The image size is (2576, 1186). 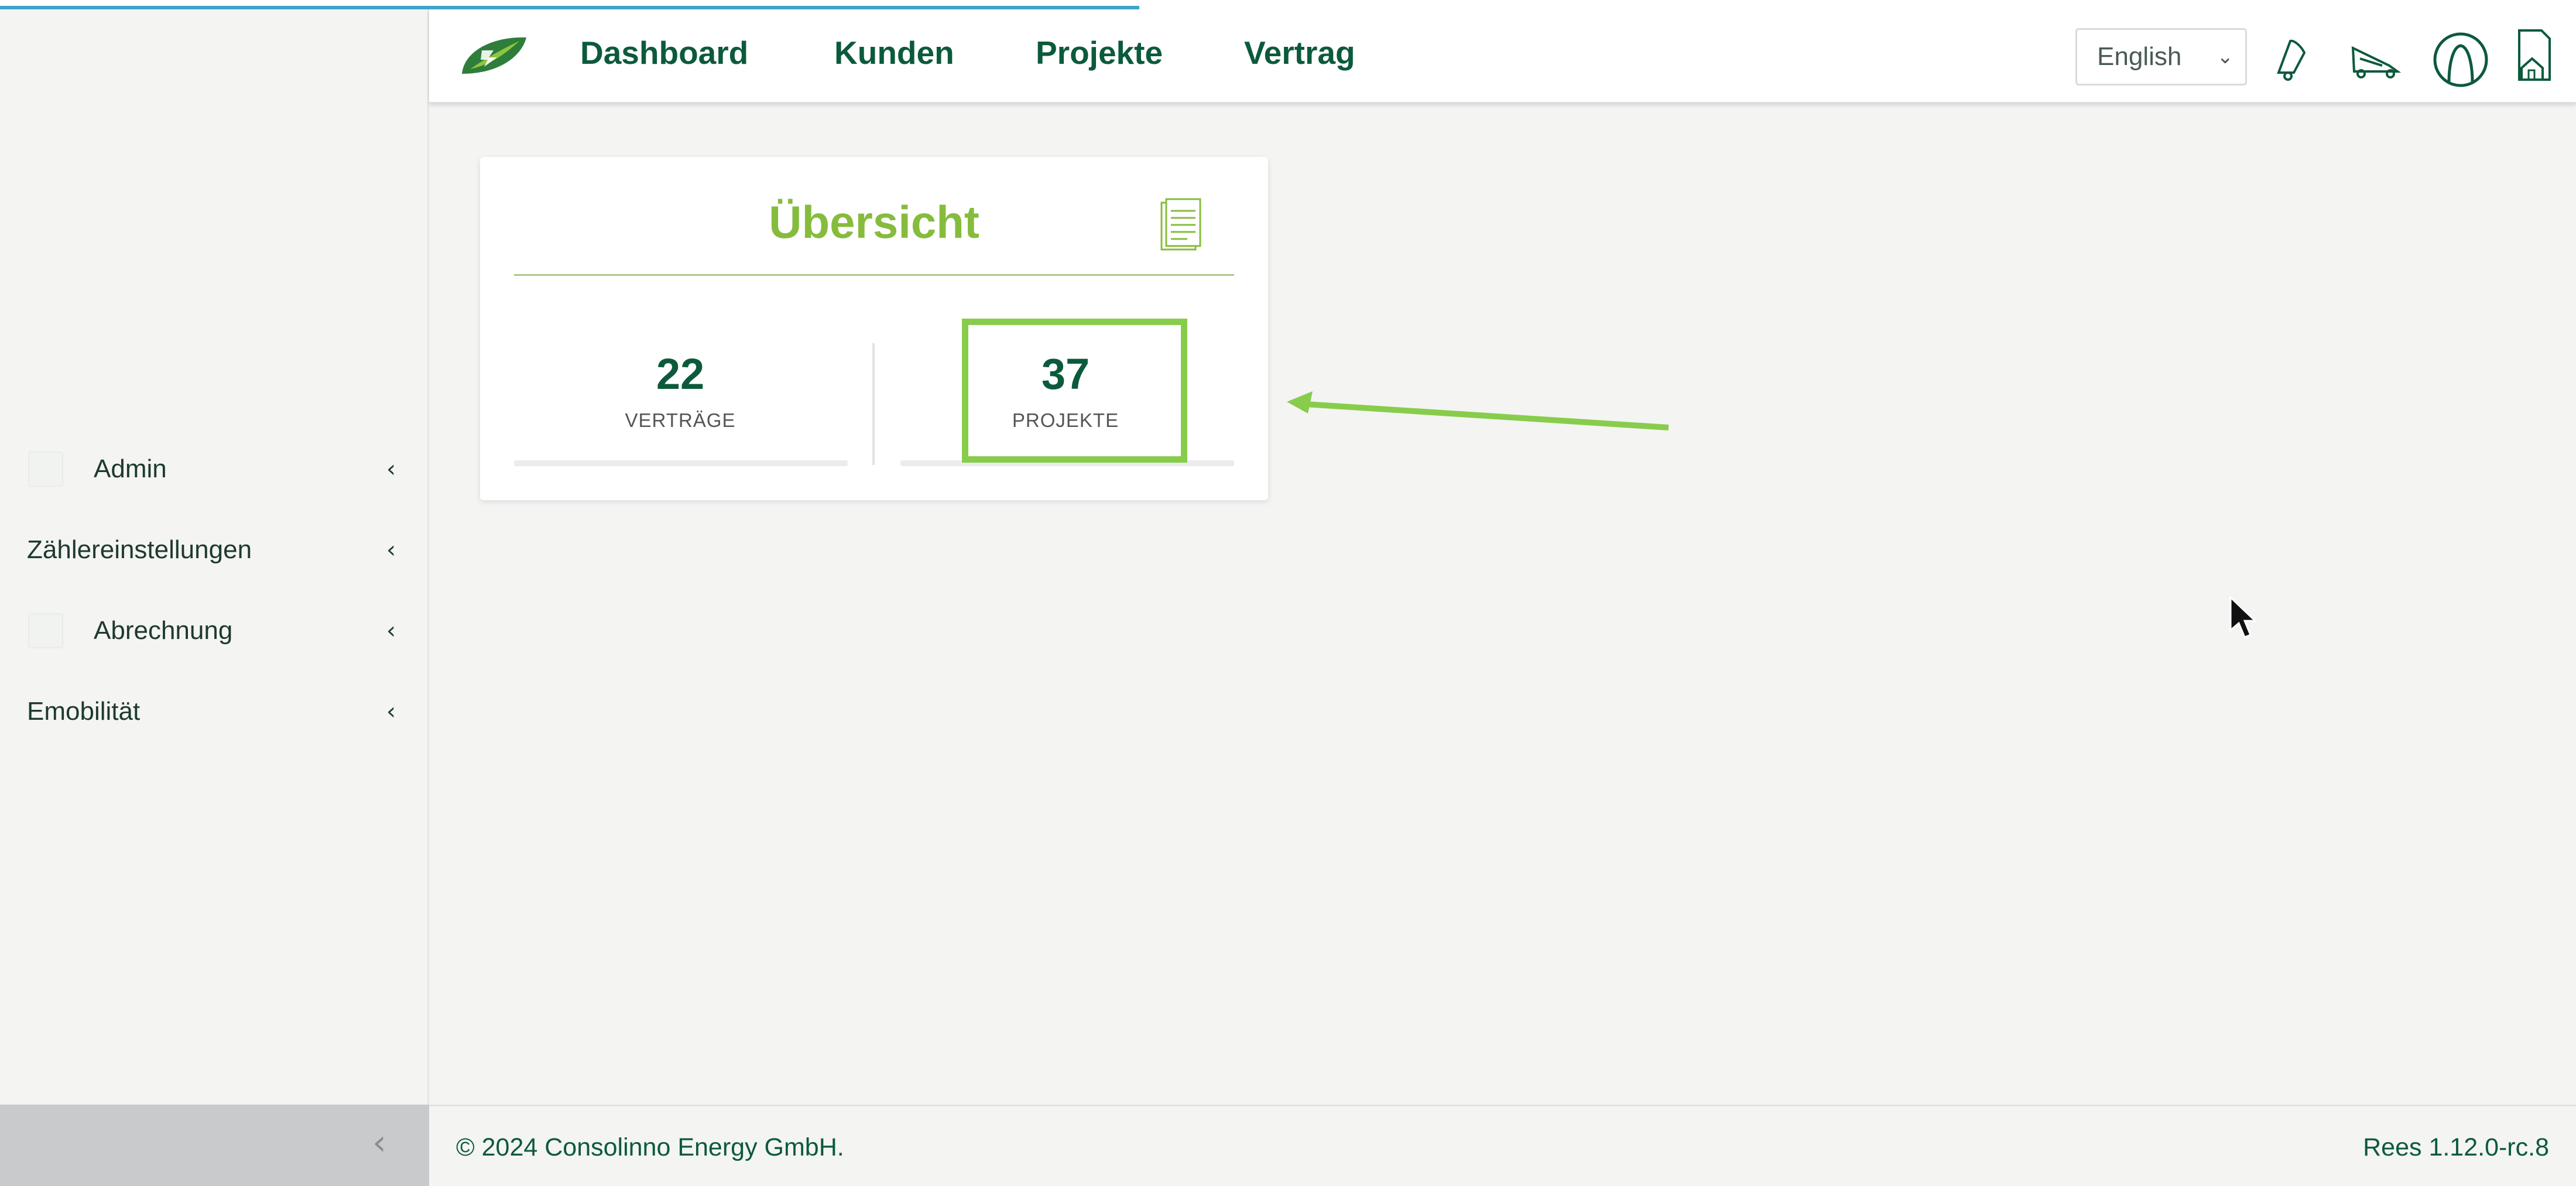 I want to click on loading-progress-bar, so click(x=569, y=7).